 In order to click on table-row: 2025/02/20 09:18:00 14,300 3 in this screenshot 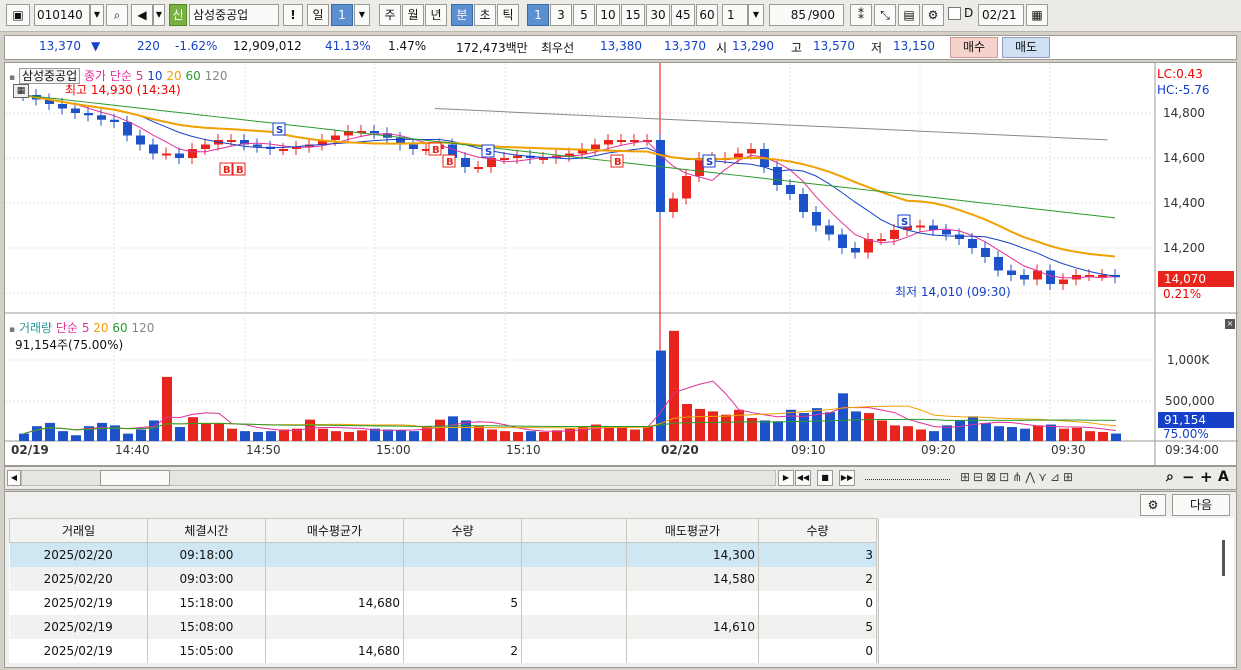, I will do `click(443, 554)`.